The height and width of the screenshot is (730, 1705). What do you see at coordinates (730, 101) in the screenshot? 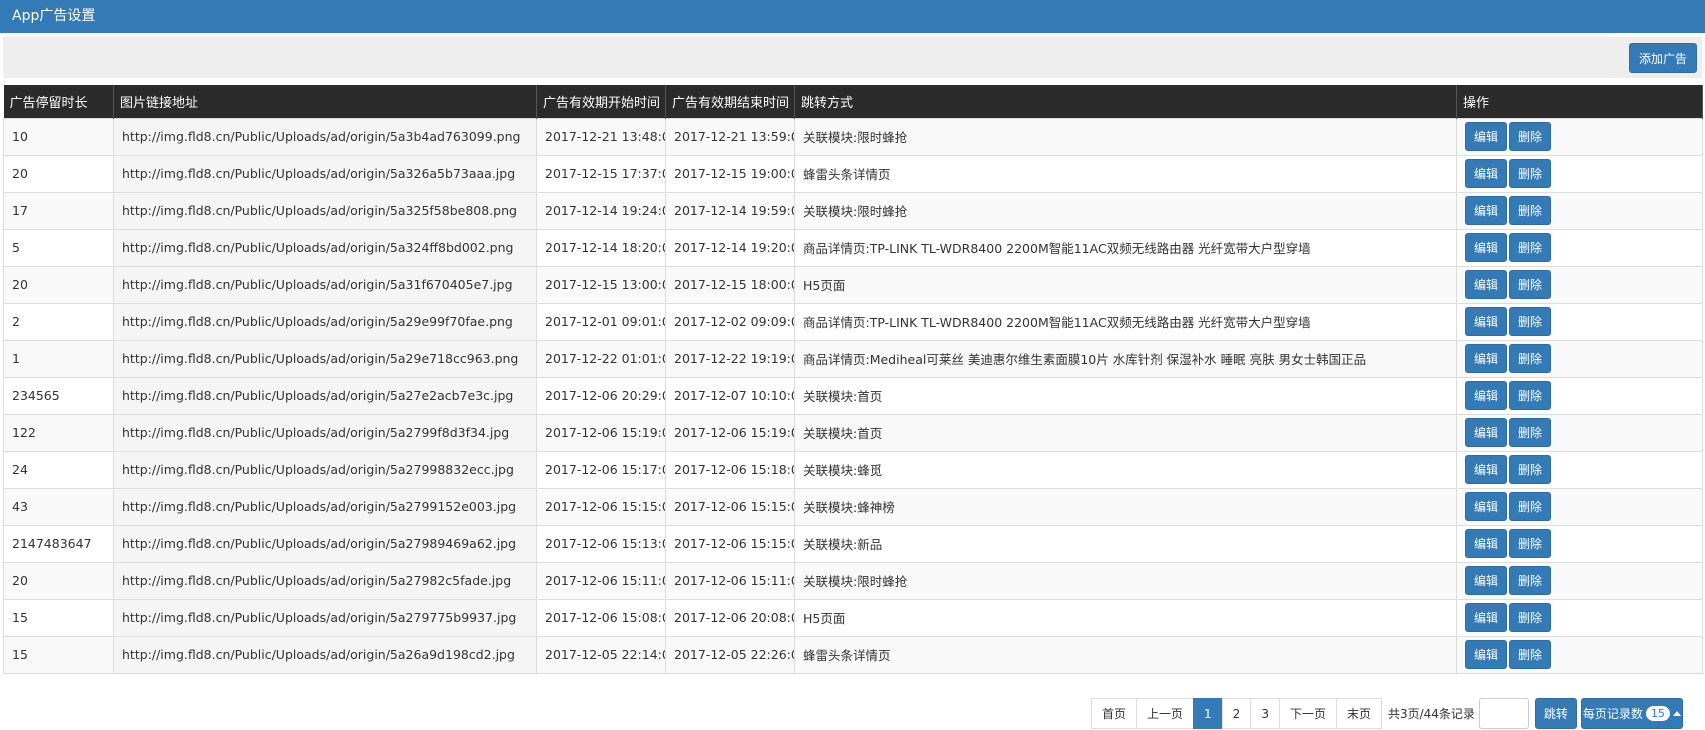
I see `column-header-end-time: 广告有效期结束时间` at bounding box center [730, 101].